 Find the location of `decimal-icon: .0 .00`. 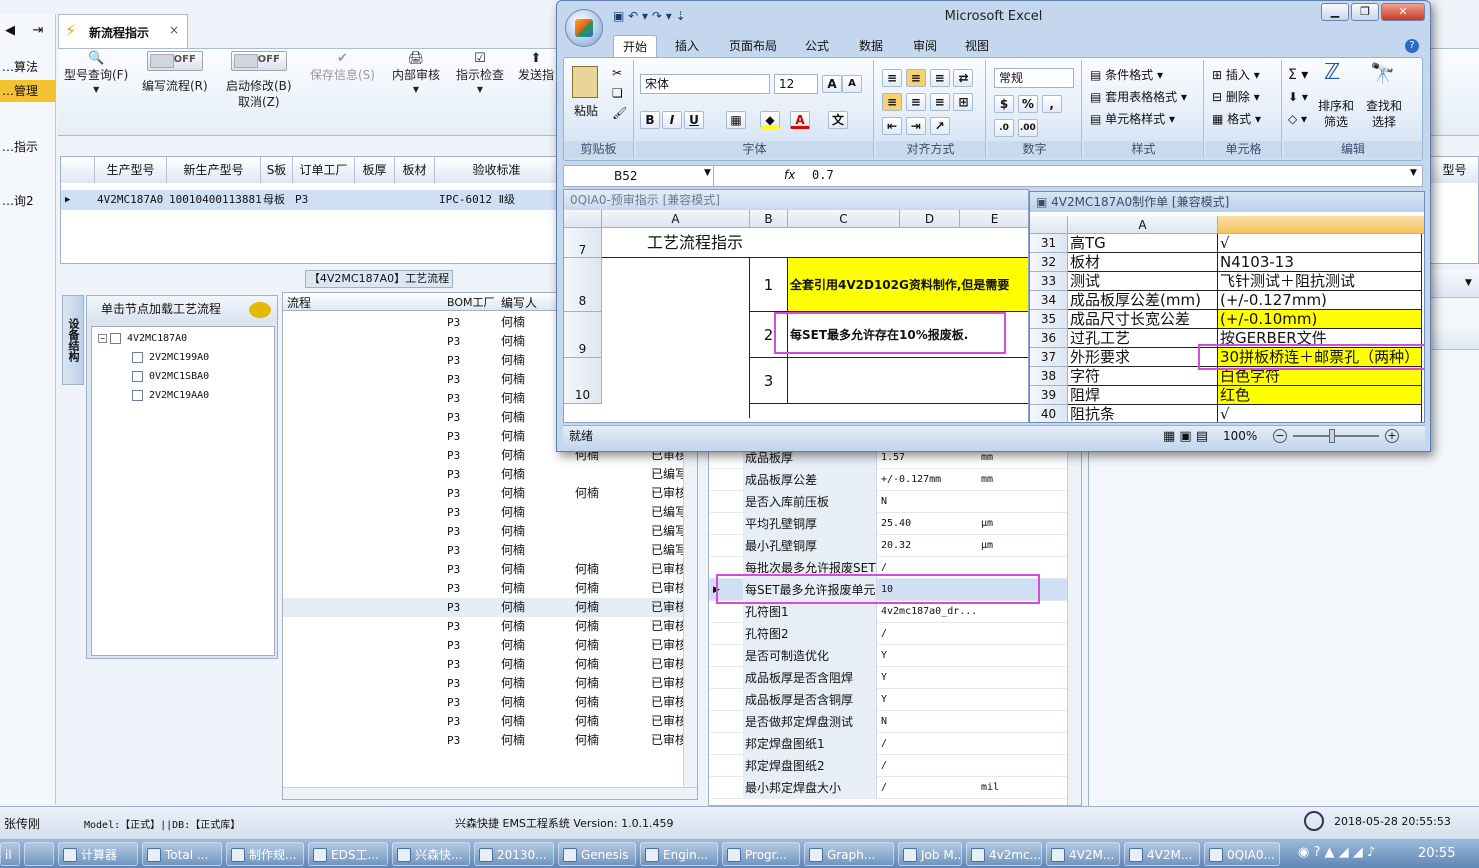

decimal-icon: .0 .00 is located at coordinates (1016, 127).